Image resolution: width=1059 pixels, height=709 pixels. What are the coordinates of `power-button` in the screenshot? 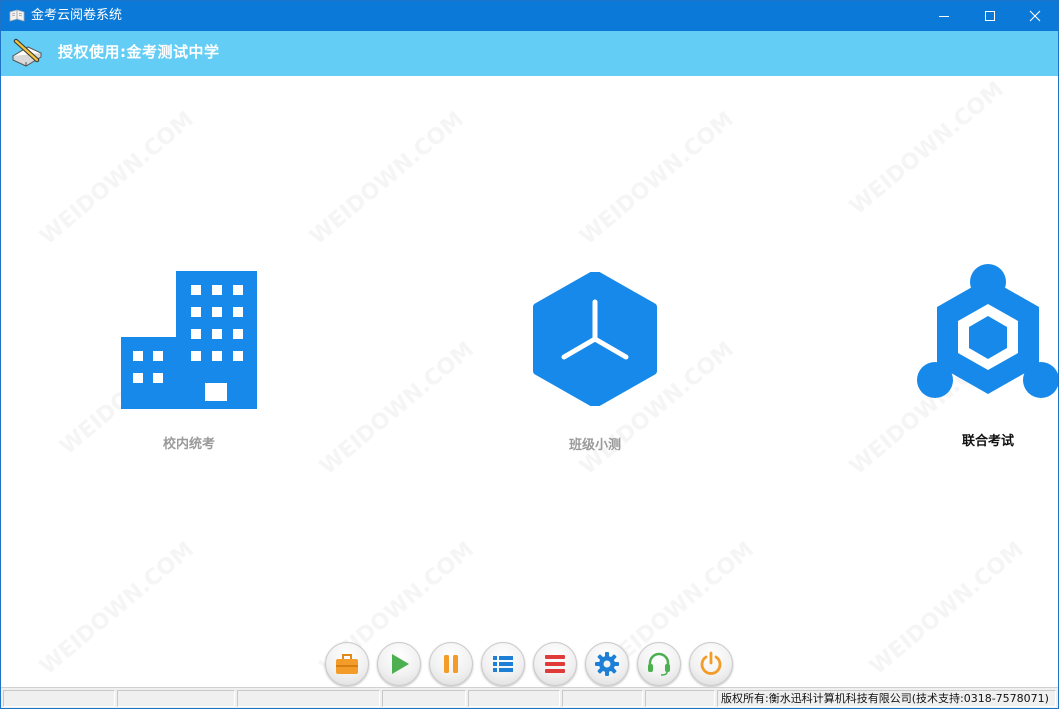 It's located at (711, 664).